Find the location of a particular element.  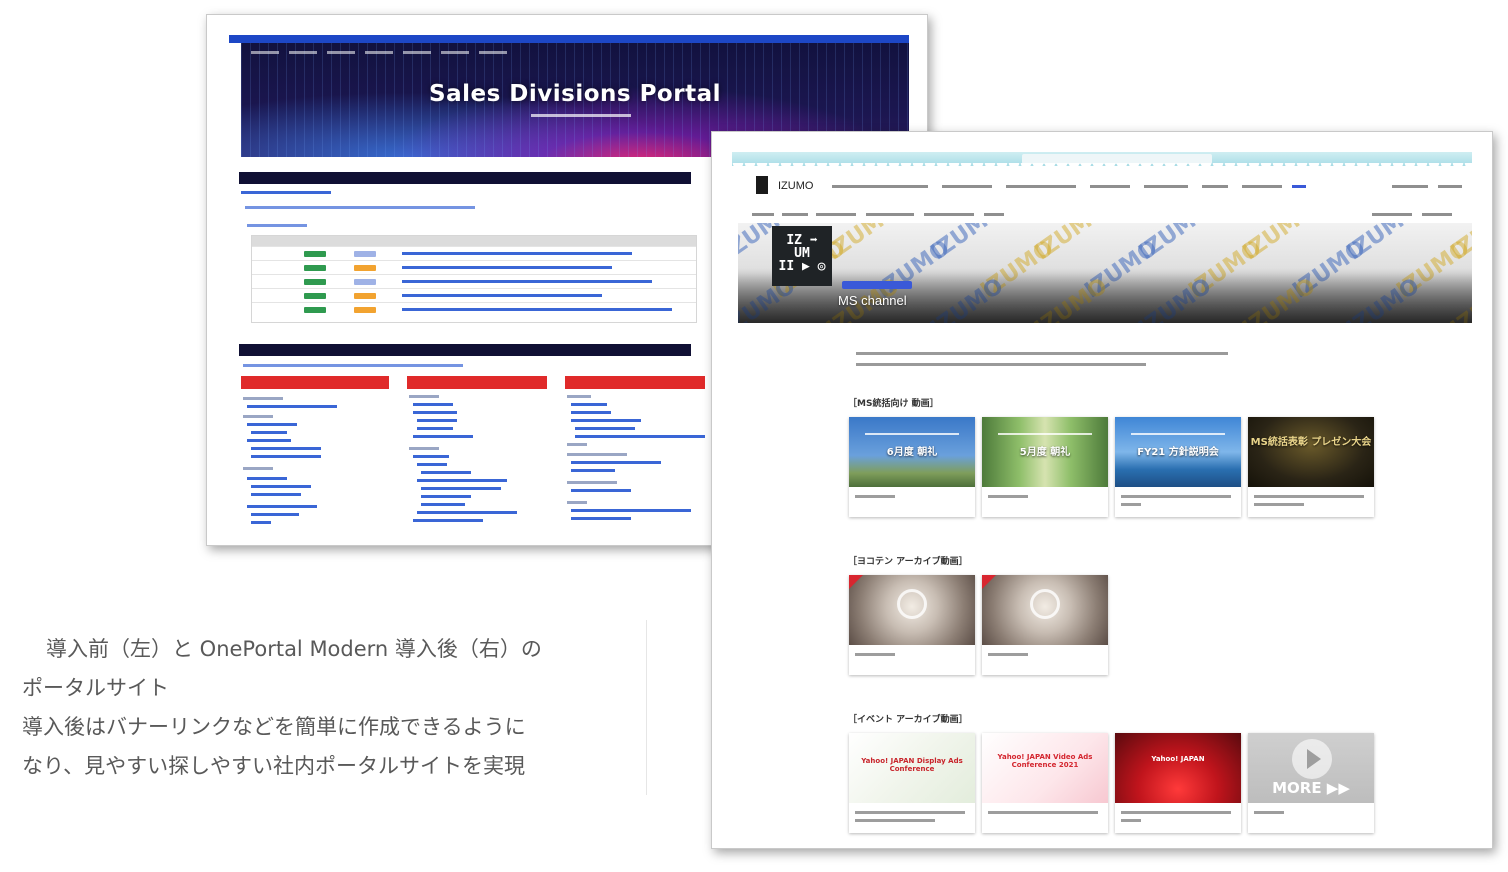

more-card: MORE ▶▶ is located at coordinates (1311, 783).